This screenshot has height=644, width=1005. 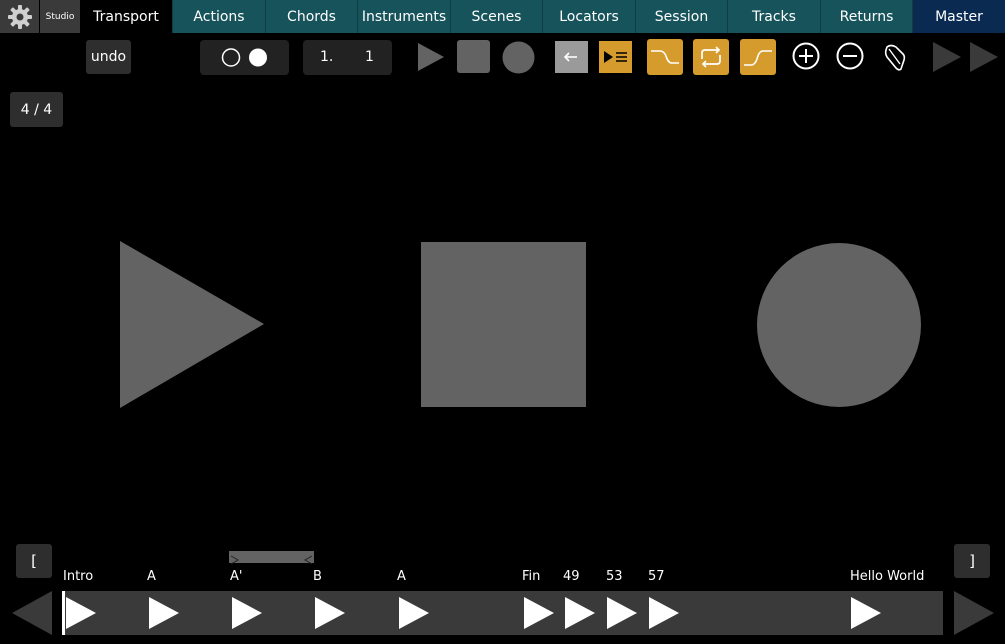 I want to click on loop-end-bracket-button: ], so click(x=972, y=561).